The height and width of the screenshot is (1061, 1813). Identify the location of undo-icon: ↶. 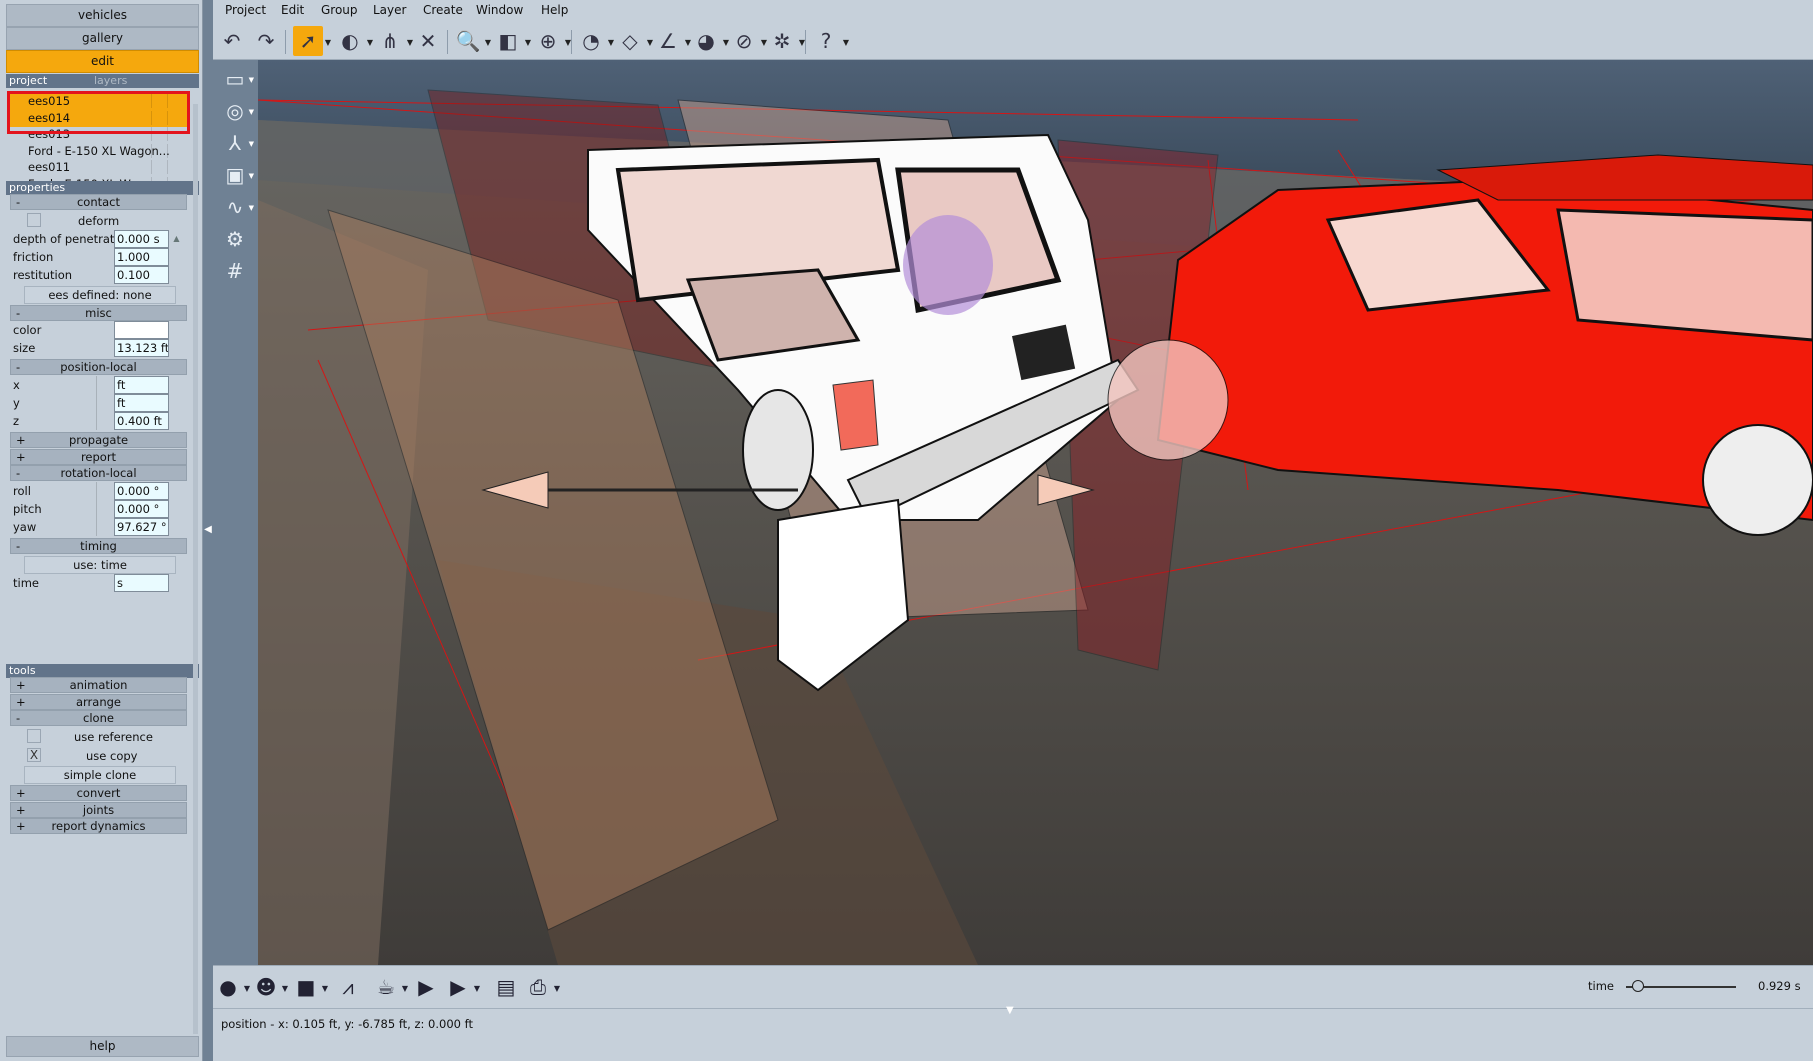
(232, 41).